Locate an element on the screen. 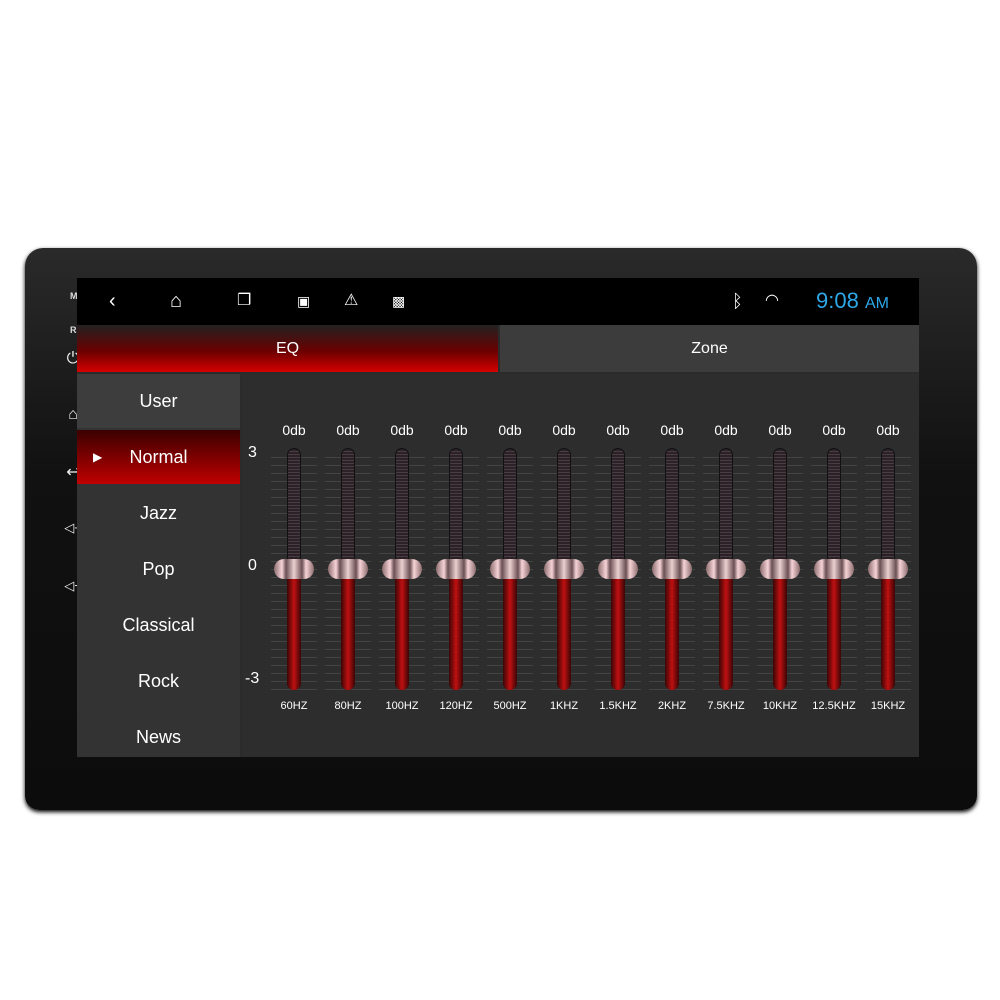 The image size is (1000, 1000). preset-pop: Pop is located at coordinates (158, 569).